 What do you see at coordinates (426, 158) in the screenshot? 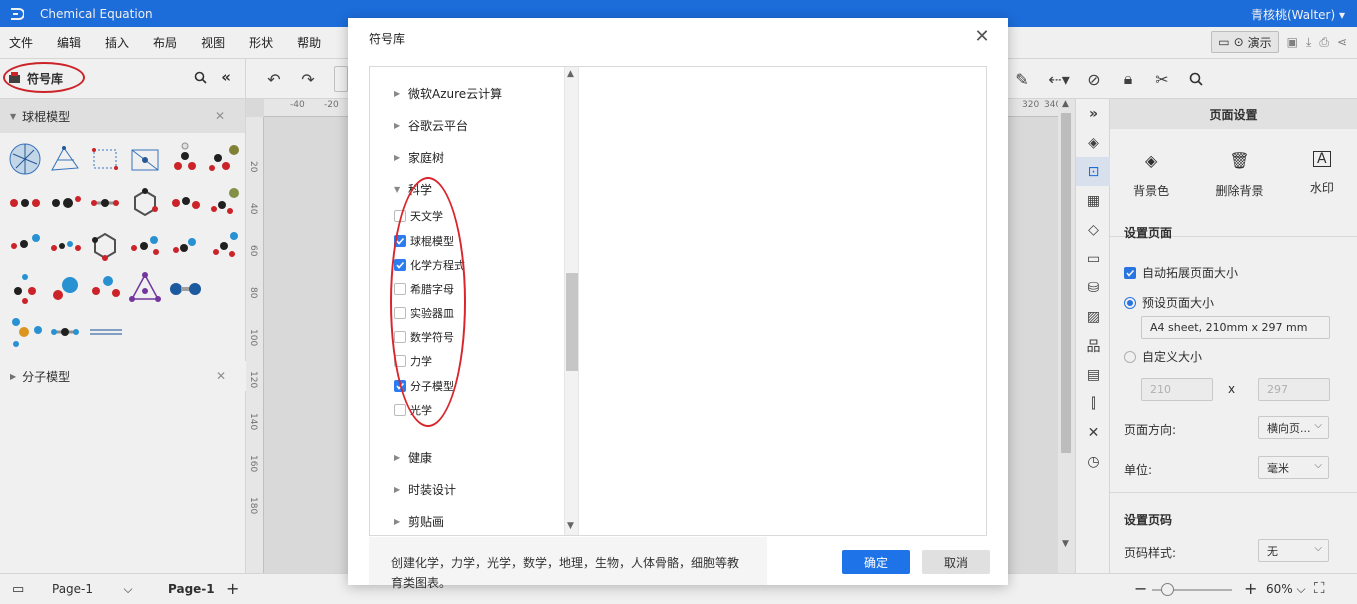
I see `category-label: 家庭树` at bounding box center [426, 158].